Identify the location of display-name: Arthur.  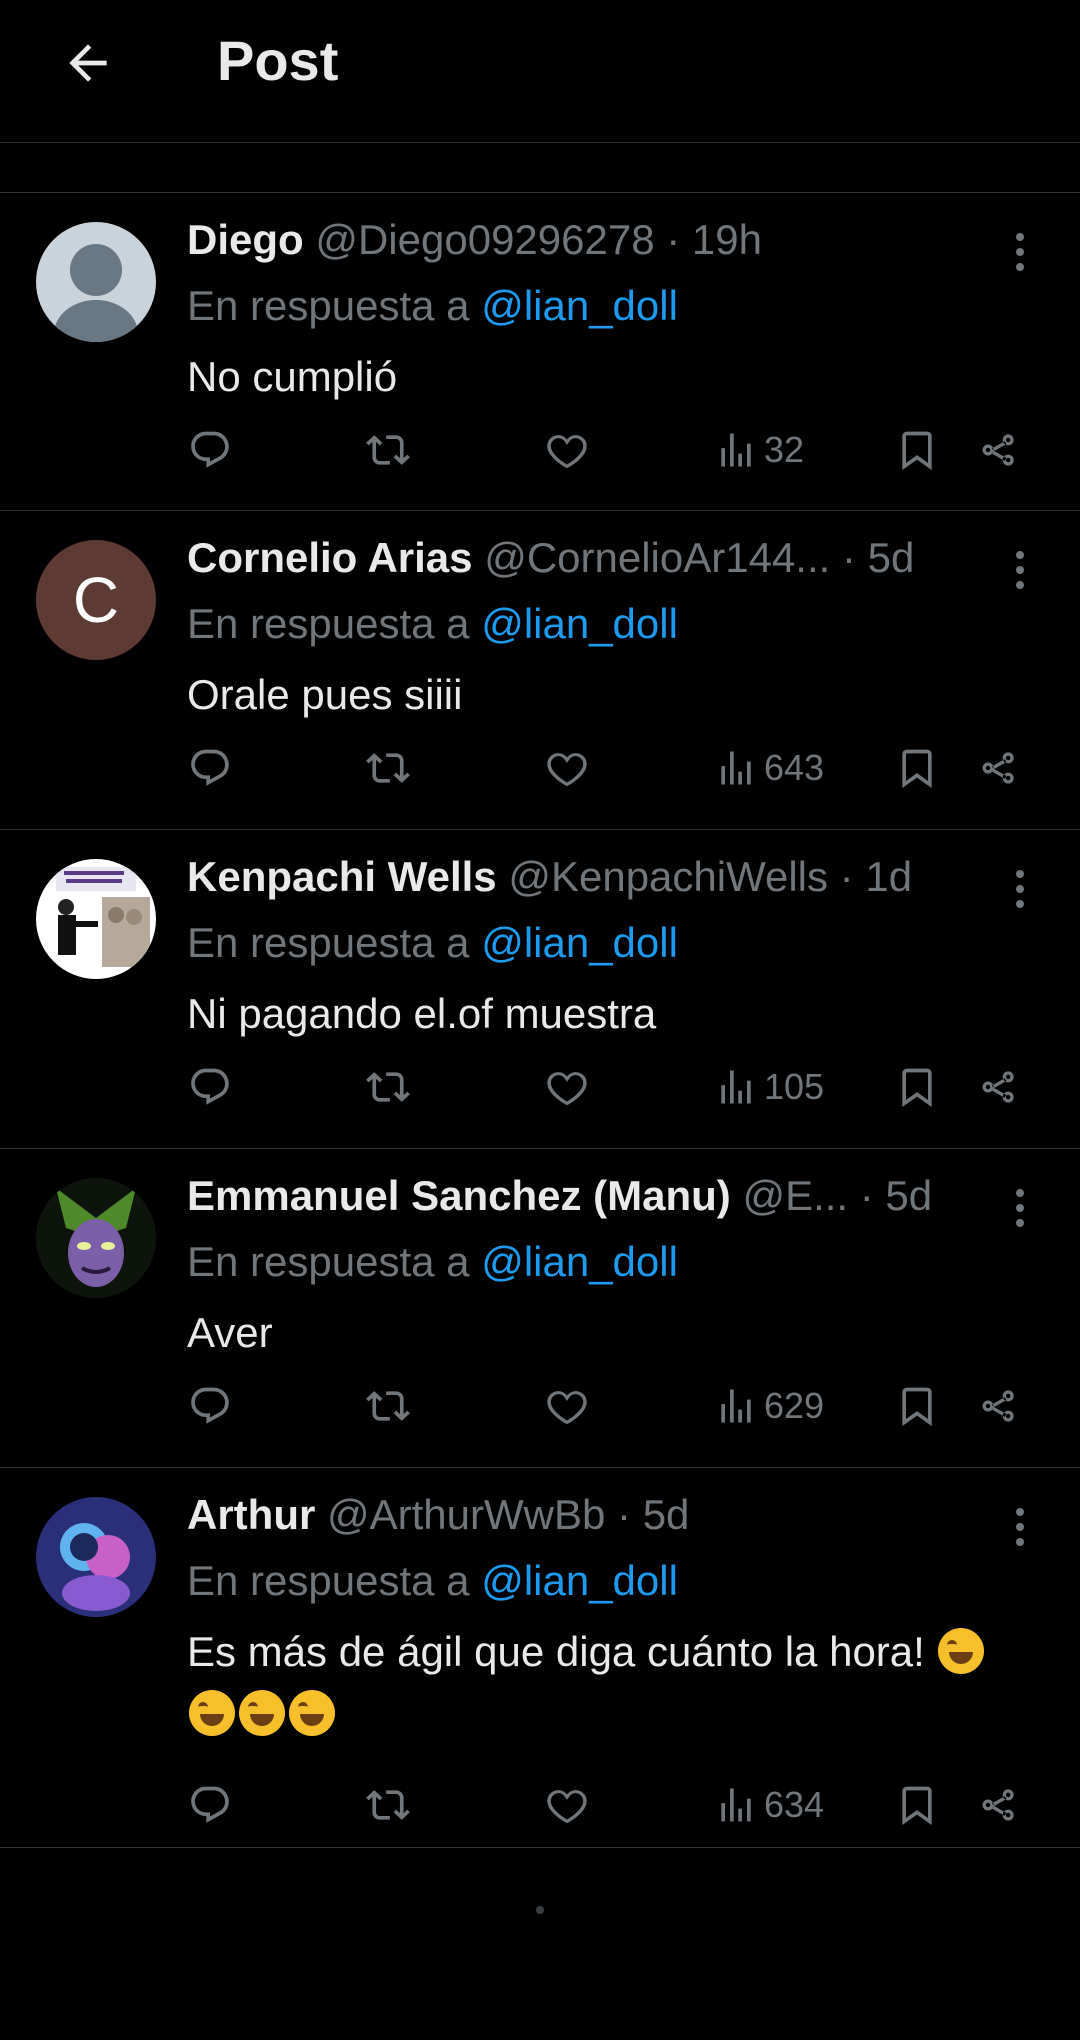
(251, 1514).